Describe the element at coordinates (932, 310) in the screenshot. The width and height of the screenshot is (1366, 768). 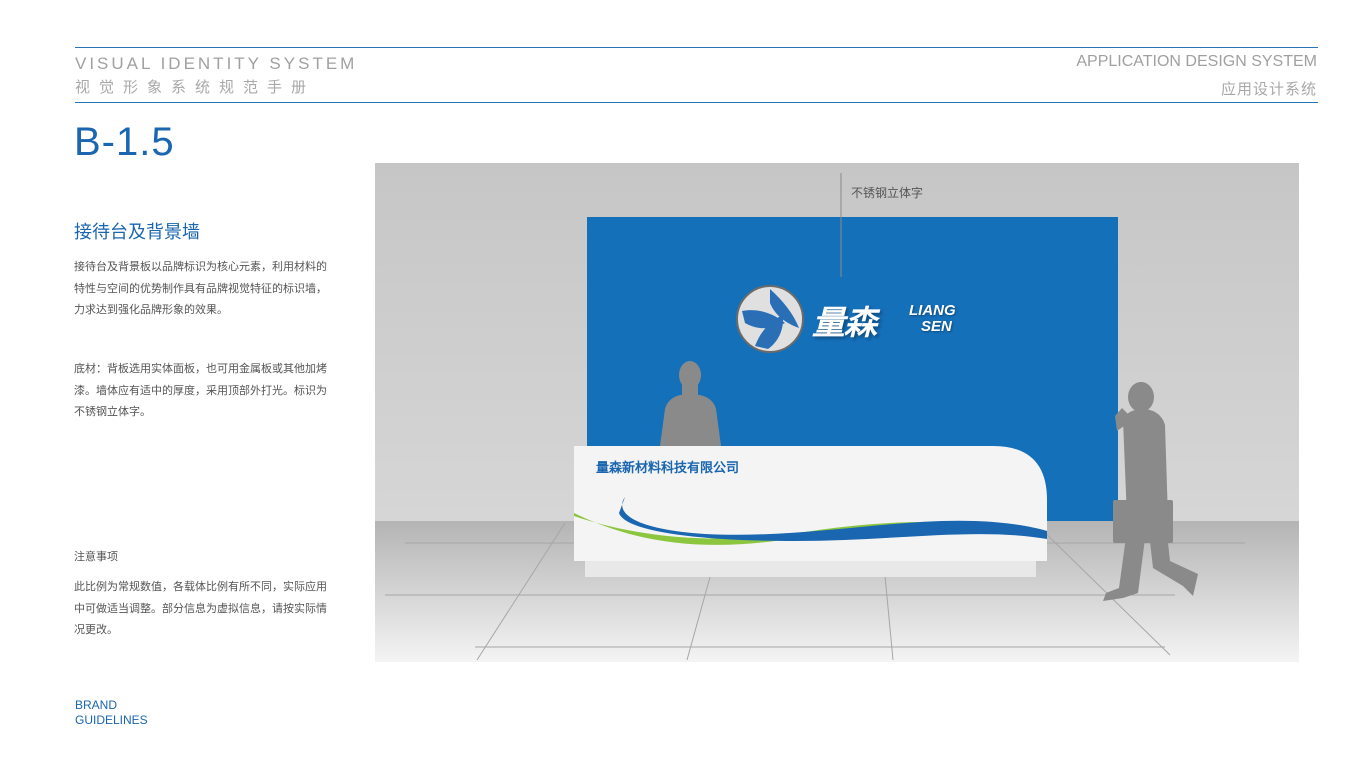
I see `logo-wordmark-en-line1: LIANG` at that location.